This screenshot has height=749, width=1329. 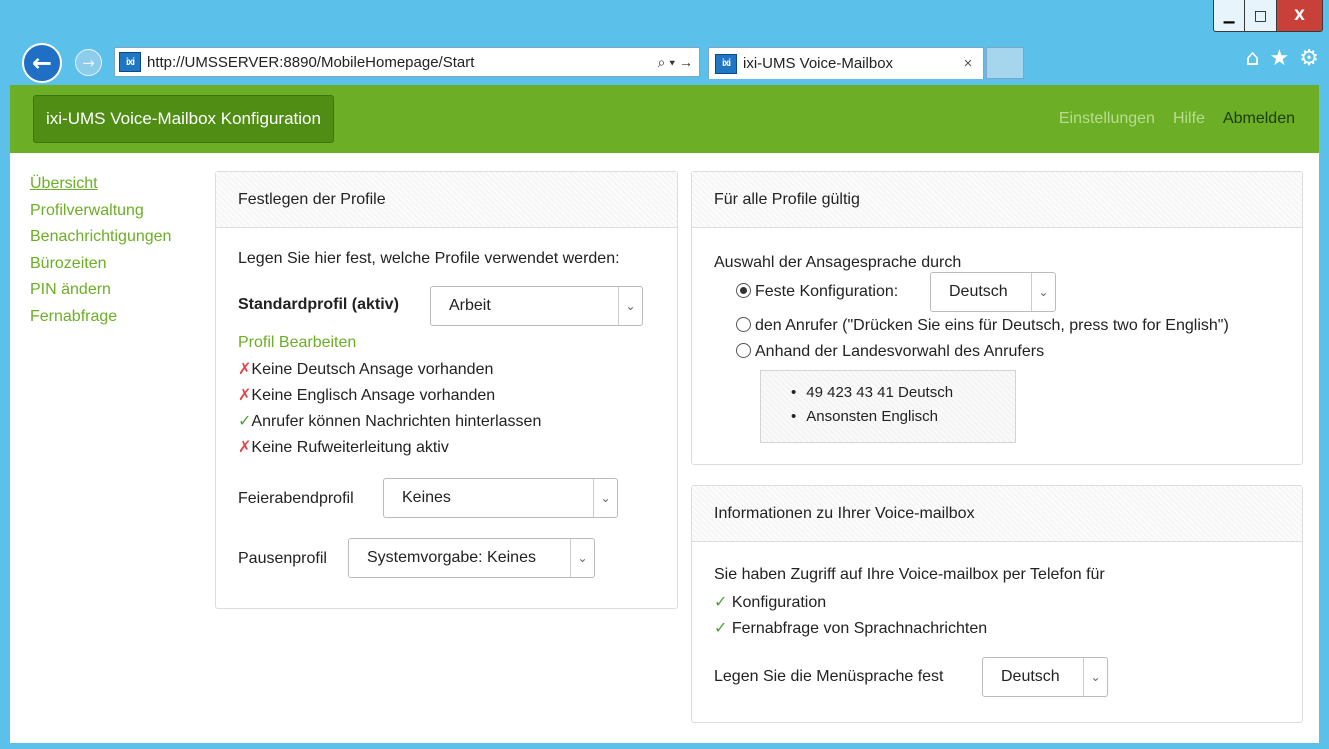 I want to click on minimize-button: ▁, so click(x=1229, y=16).